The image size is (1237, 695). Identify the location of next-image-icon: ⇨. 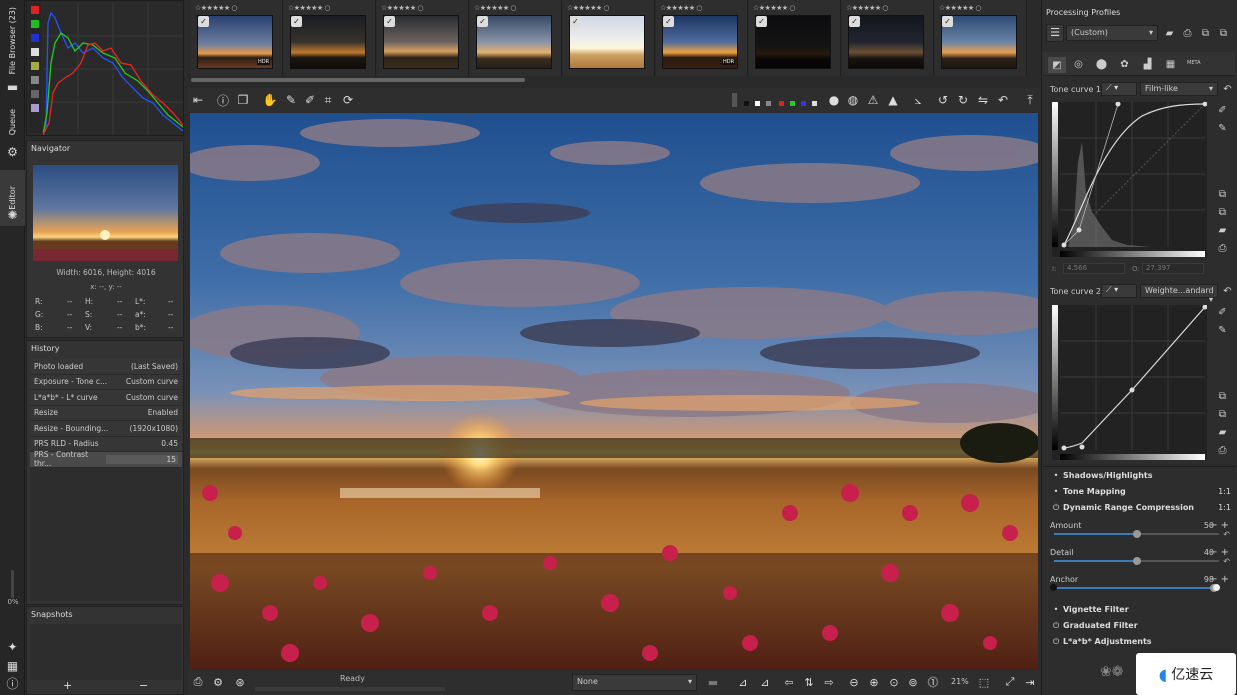
(829, 682).